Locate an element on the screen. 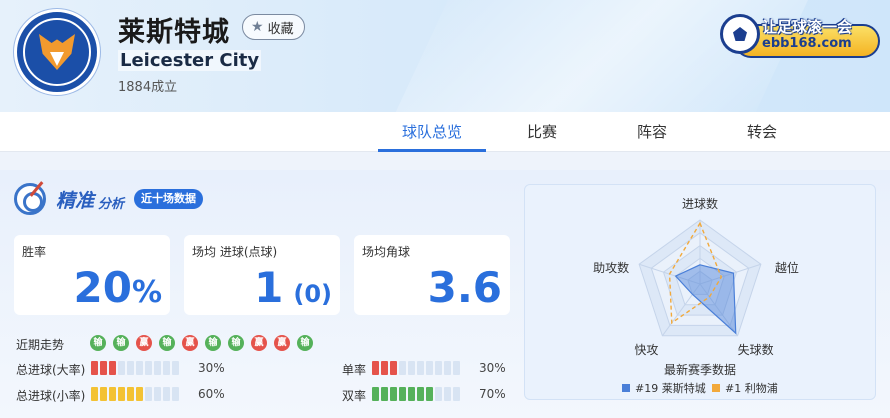 This screenshot has height=418, width=890. brand-logo: 让足球滚一会 ebb168.com is located at coordinates (800, 38).